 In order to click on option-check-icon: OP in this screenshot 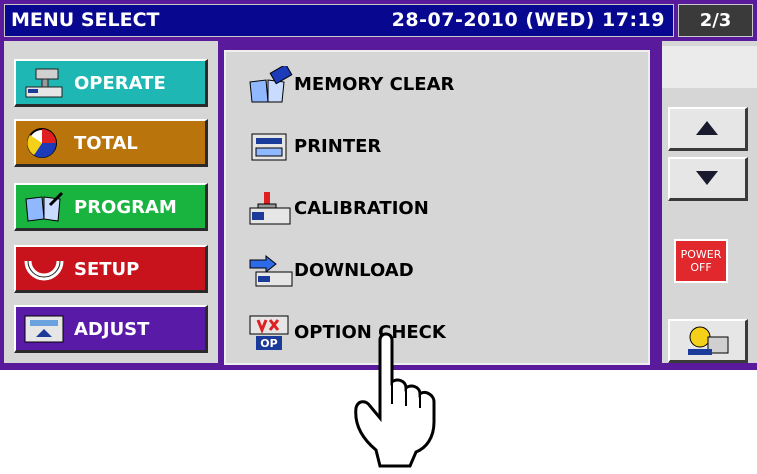, I will do `click(269, 332)`.